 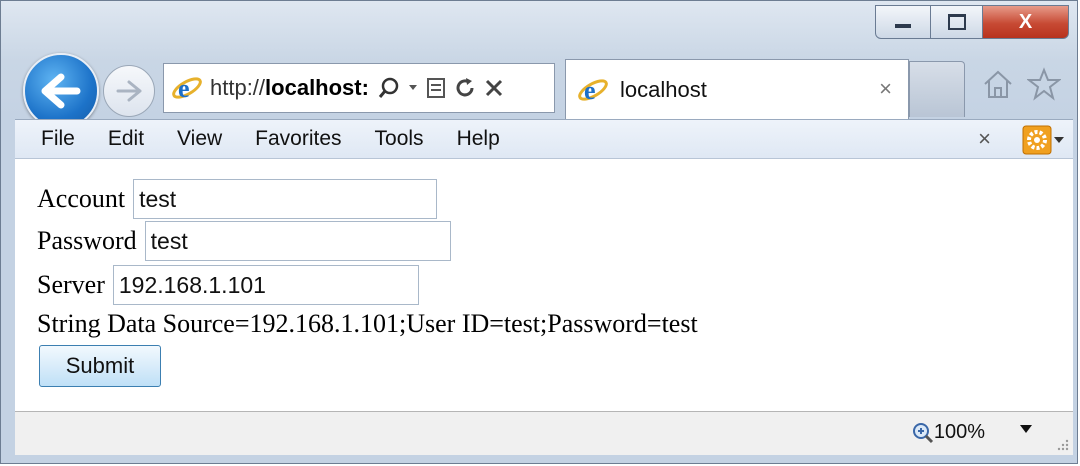 I want to click on tools-gear-button, so click(x=1043, y=140).